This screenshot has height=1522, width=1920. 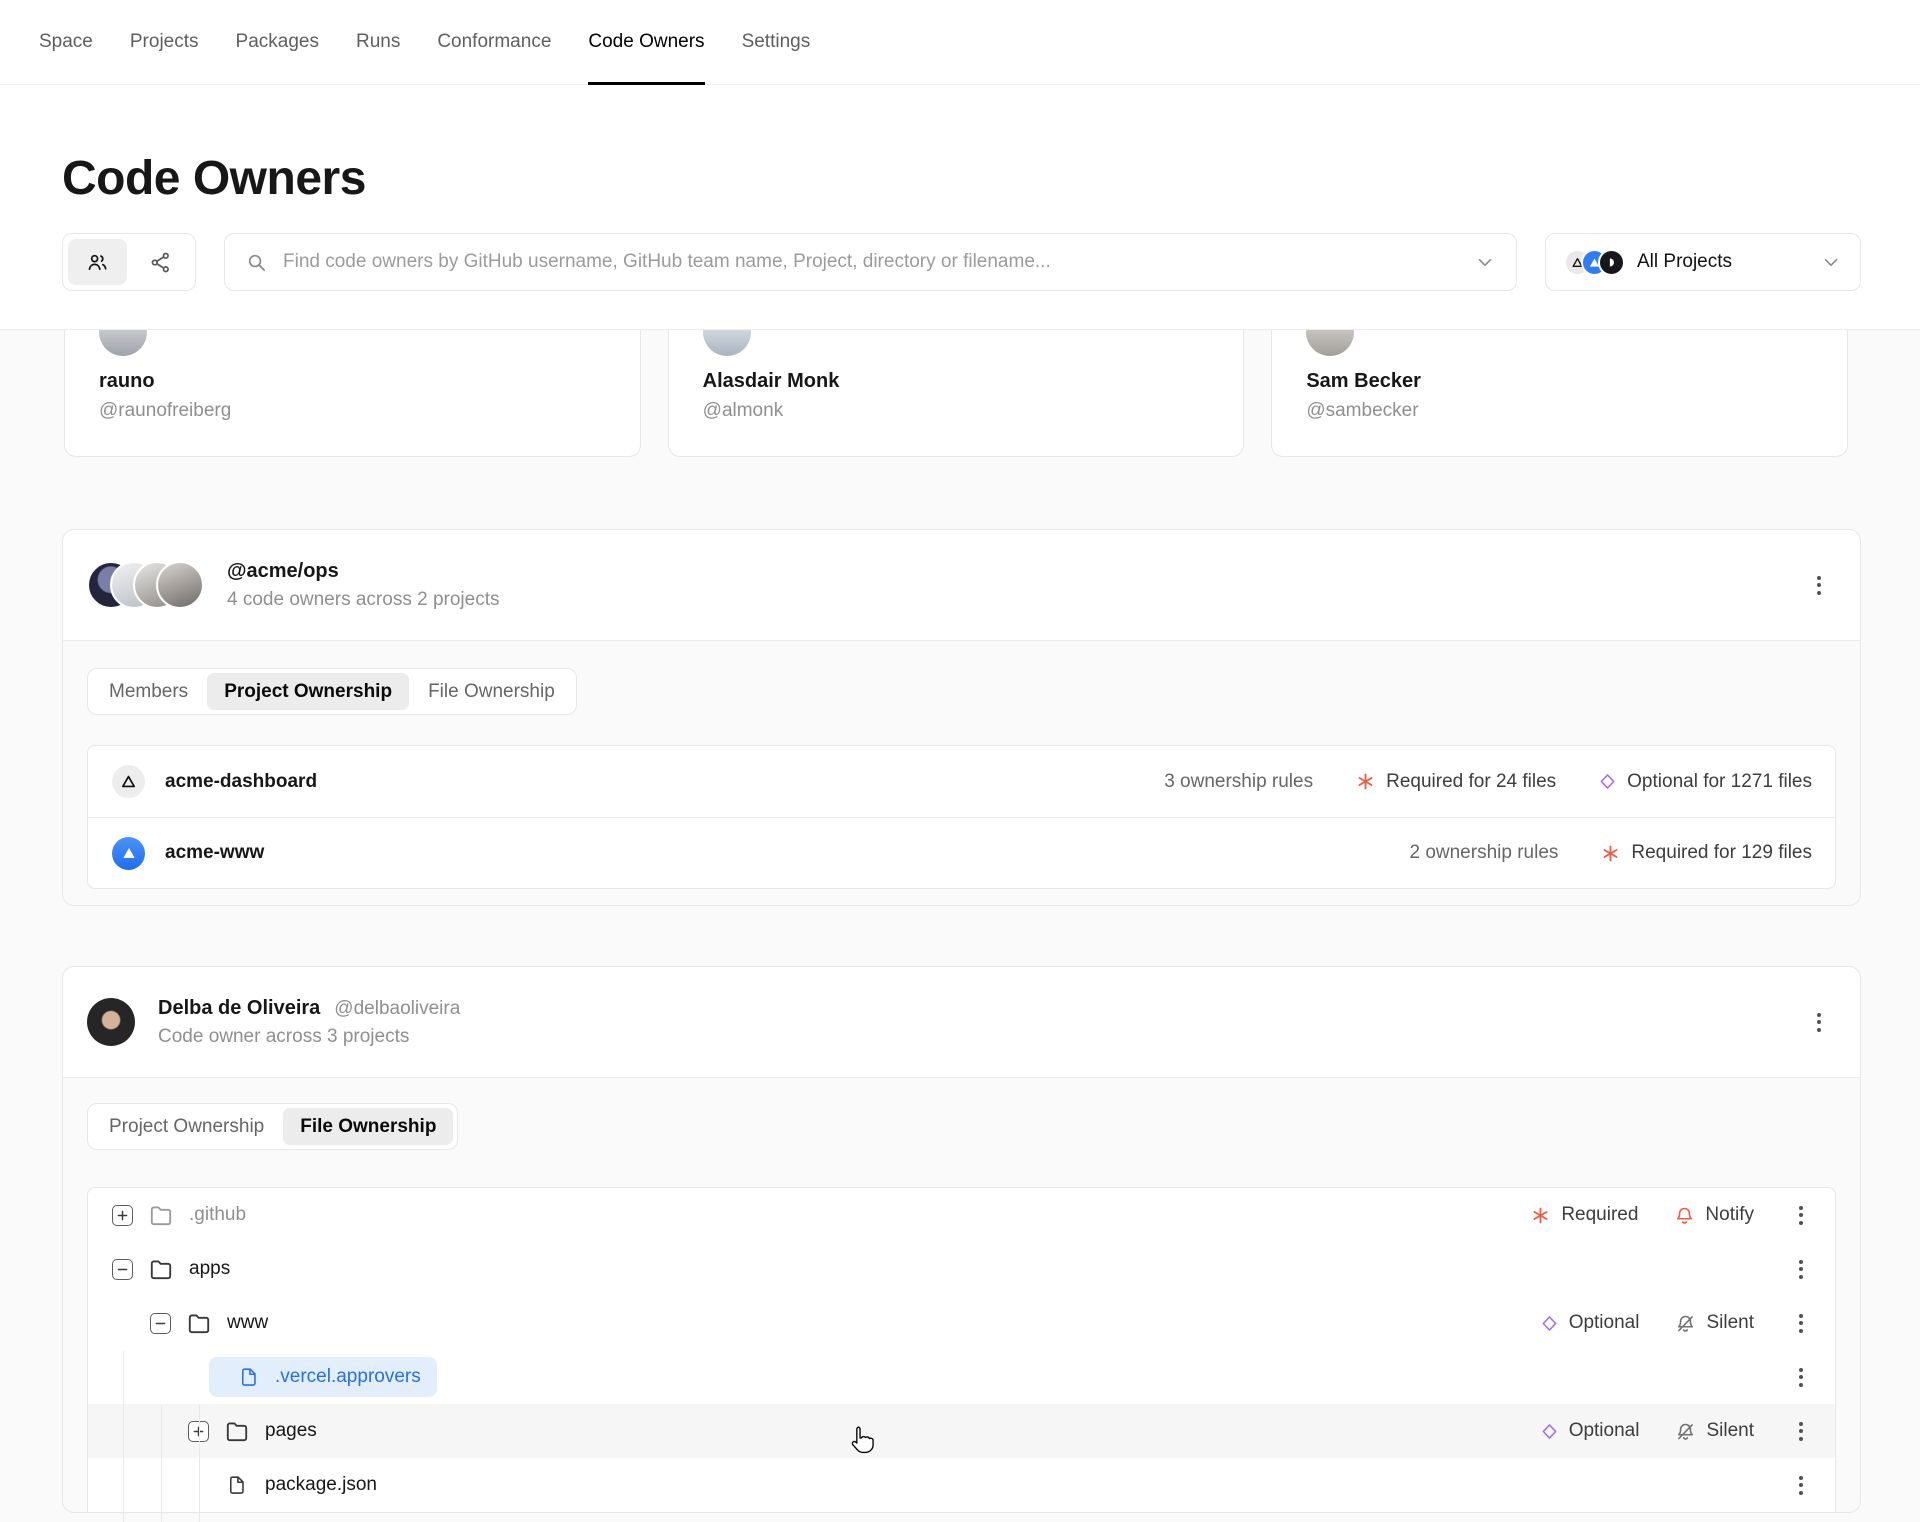 I want to click on view-toggle-group, so click(x=129, y=262).